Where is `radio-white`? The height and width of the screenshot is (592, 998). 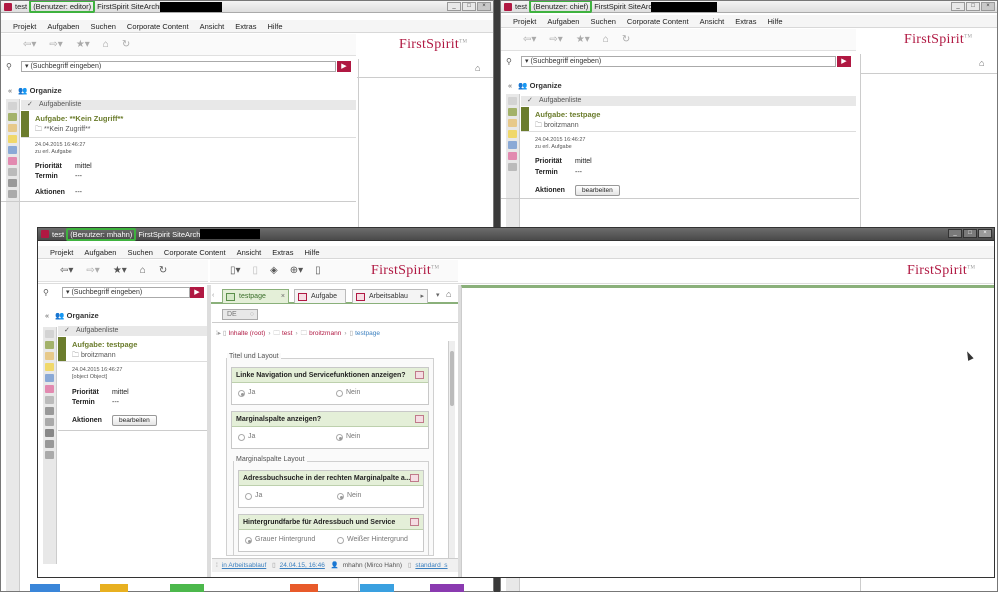 radio-white is located at coordinates (340, 540).